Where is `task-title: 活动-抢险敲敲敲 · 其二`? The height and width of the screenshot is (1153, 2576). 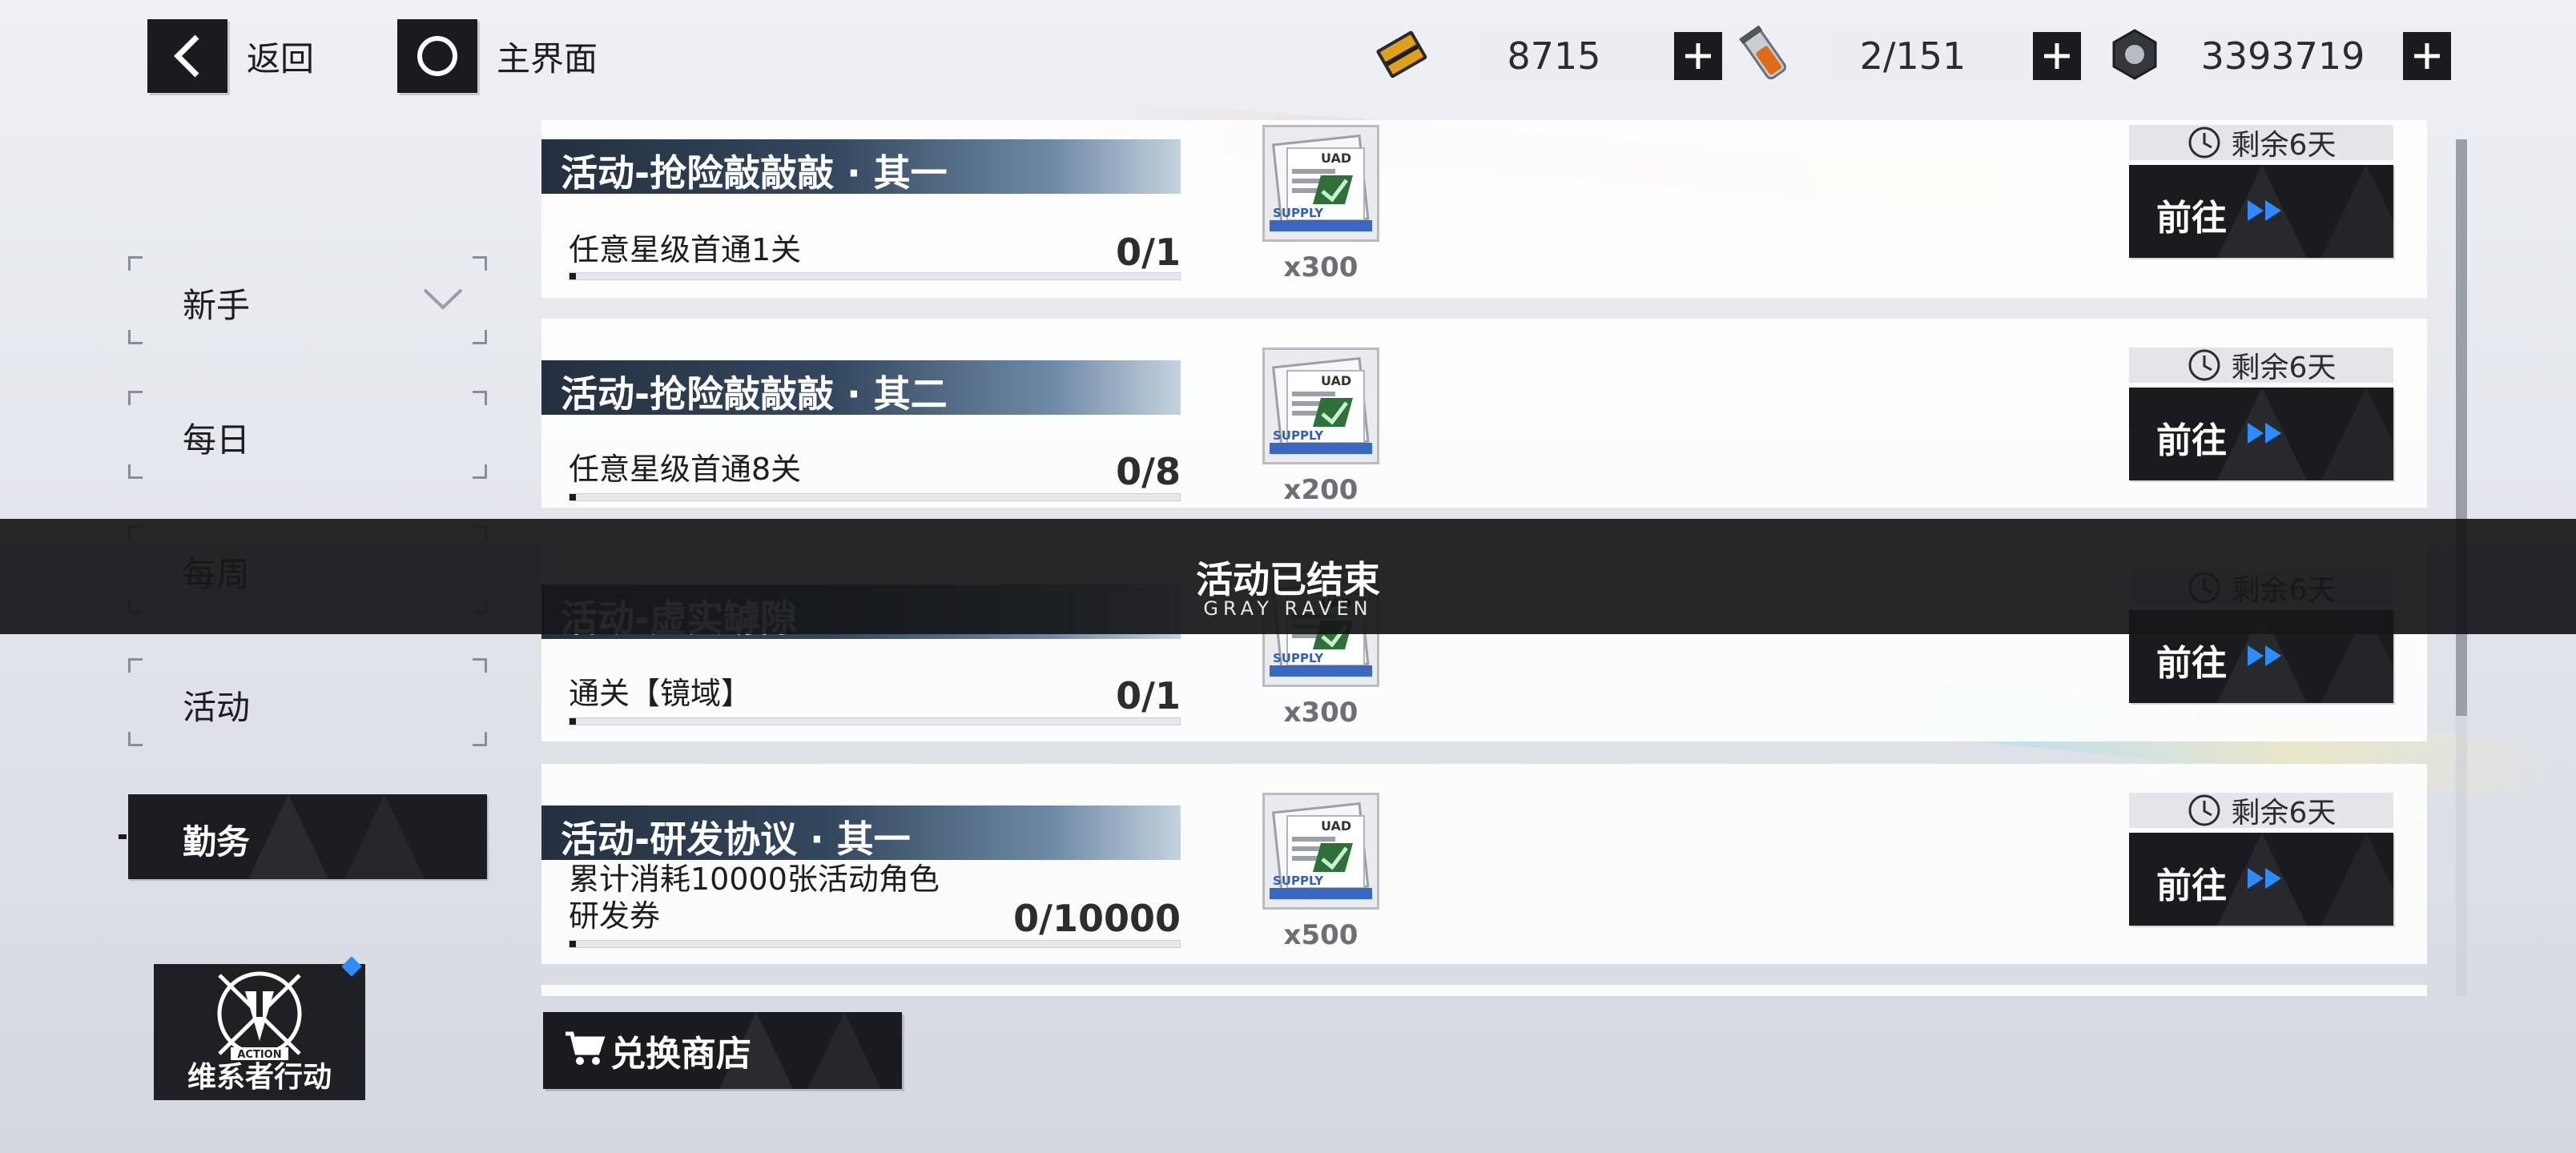 task-title: 活动-抢险敲敲敲 · 其二 is located at coordinates (754, 394).